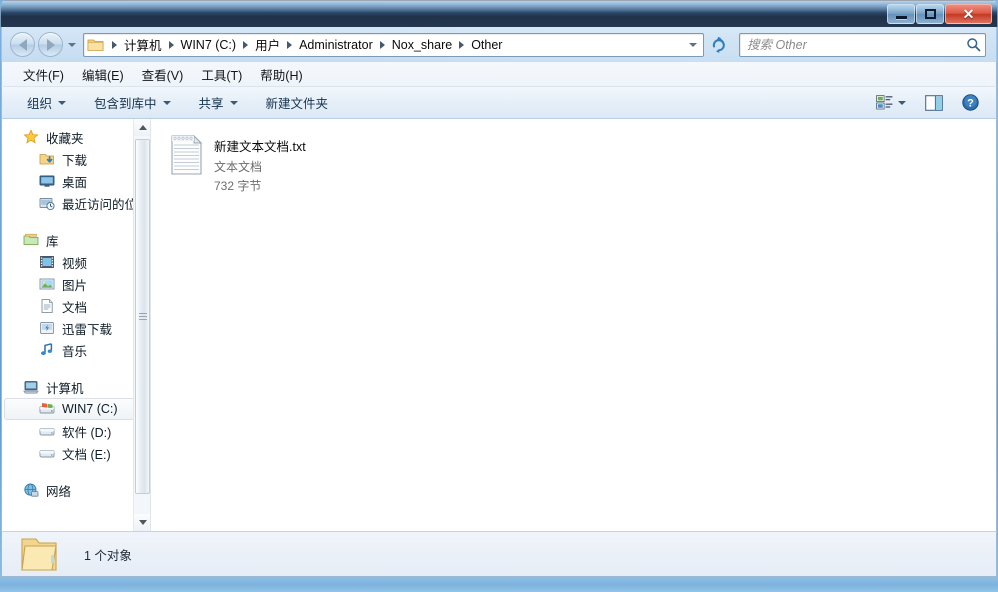 This screenshot has height=592, width=998. I want to click on sidebar-item-music: 音乐, so click(75, 350).